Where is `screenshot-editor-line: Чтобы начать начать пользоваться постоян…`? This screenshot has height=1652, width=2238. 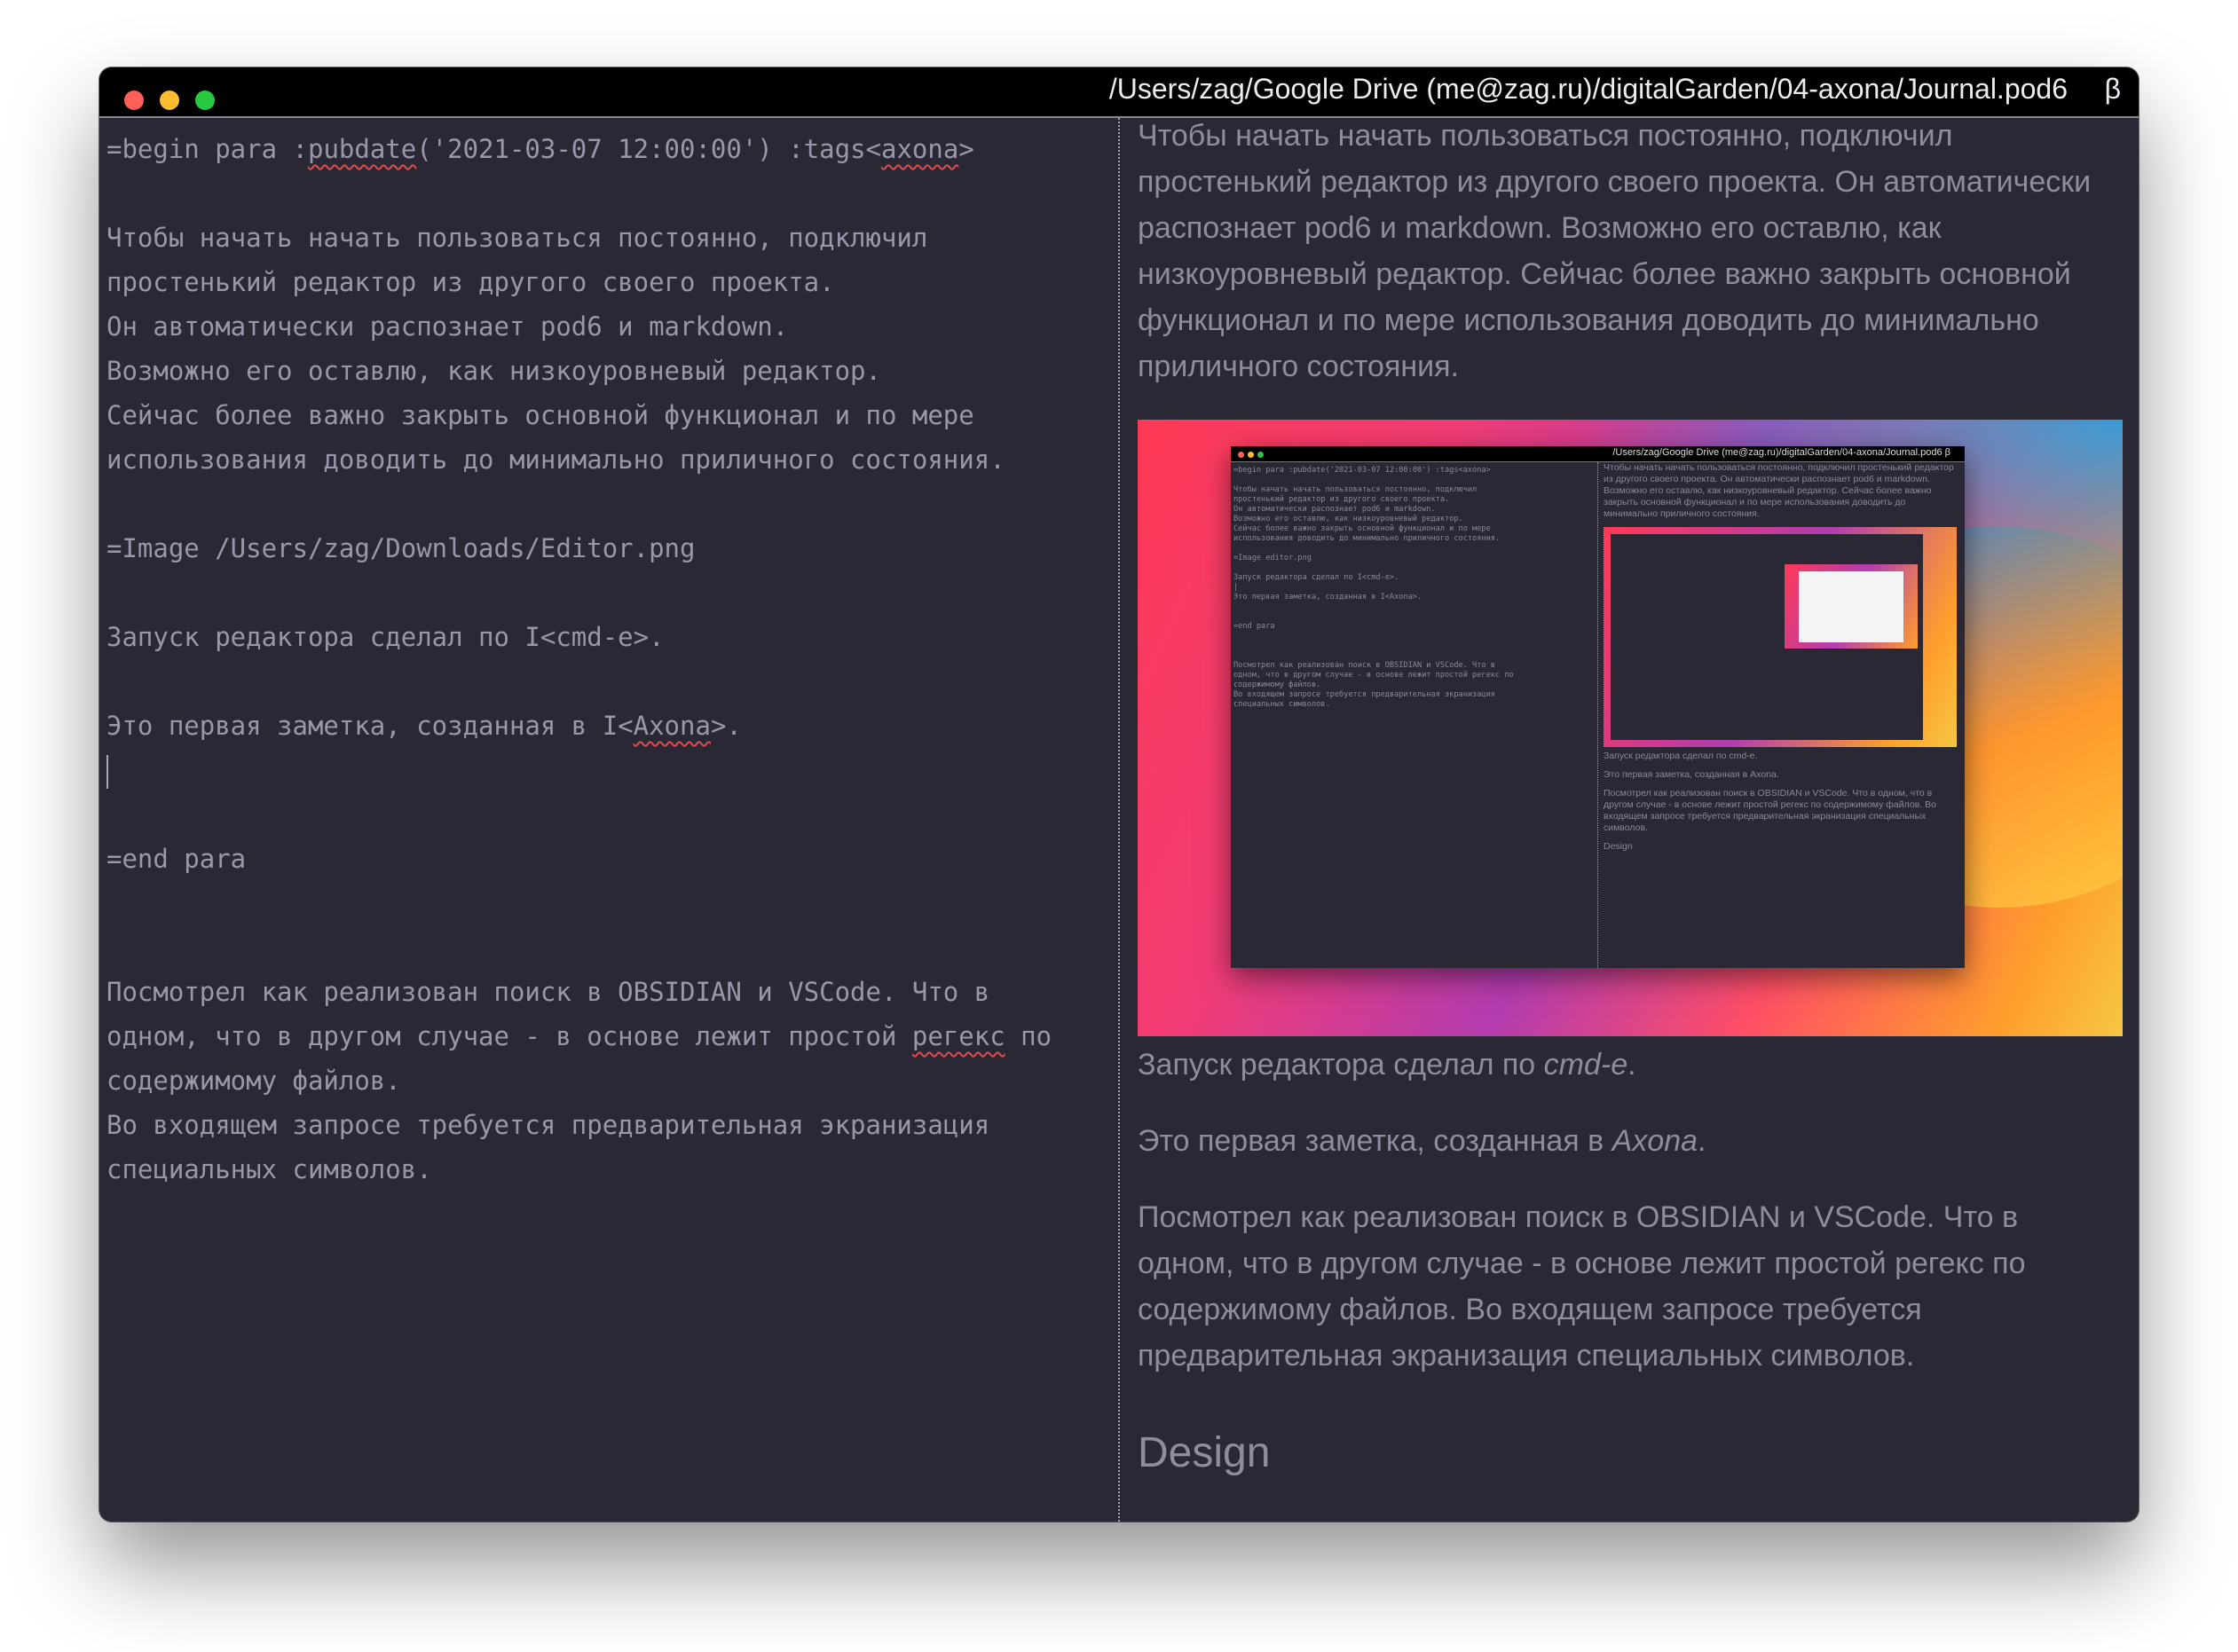 screenshot-editor-line: Чтобы начать начать пользоваться постоян… is located at coordinates (1355, 489).